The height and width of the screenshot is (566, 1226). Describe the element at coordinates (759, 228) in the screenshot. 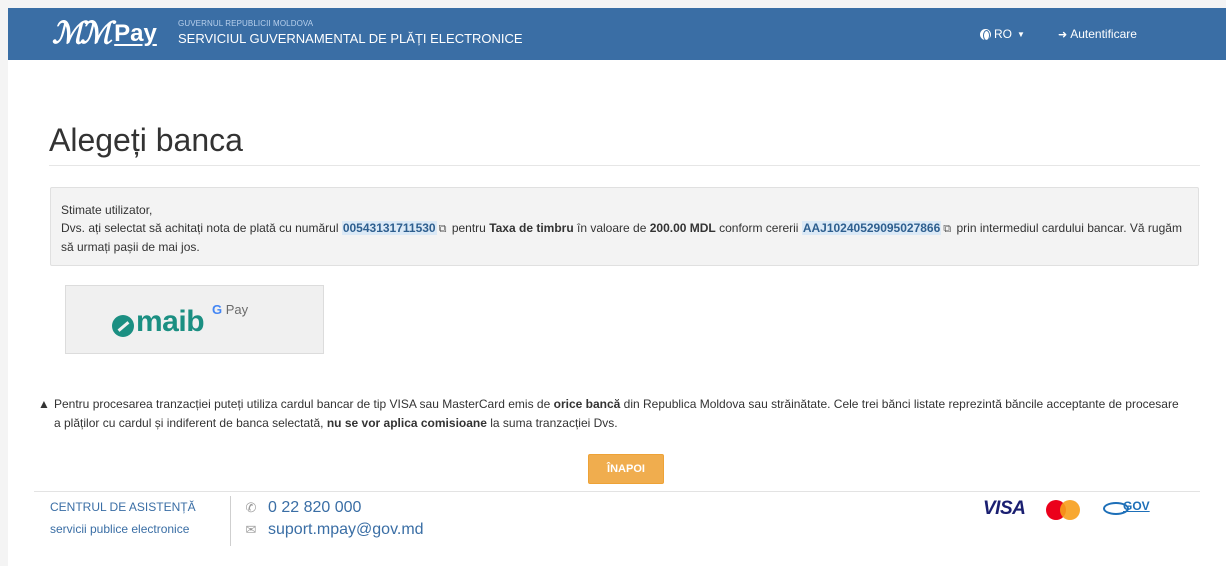

I see `info-text-part: conform cererii` at that location.